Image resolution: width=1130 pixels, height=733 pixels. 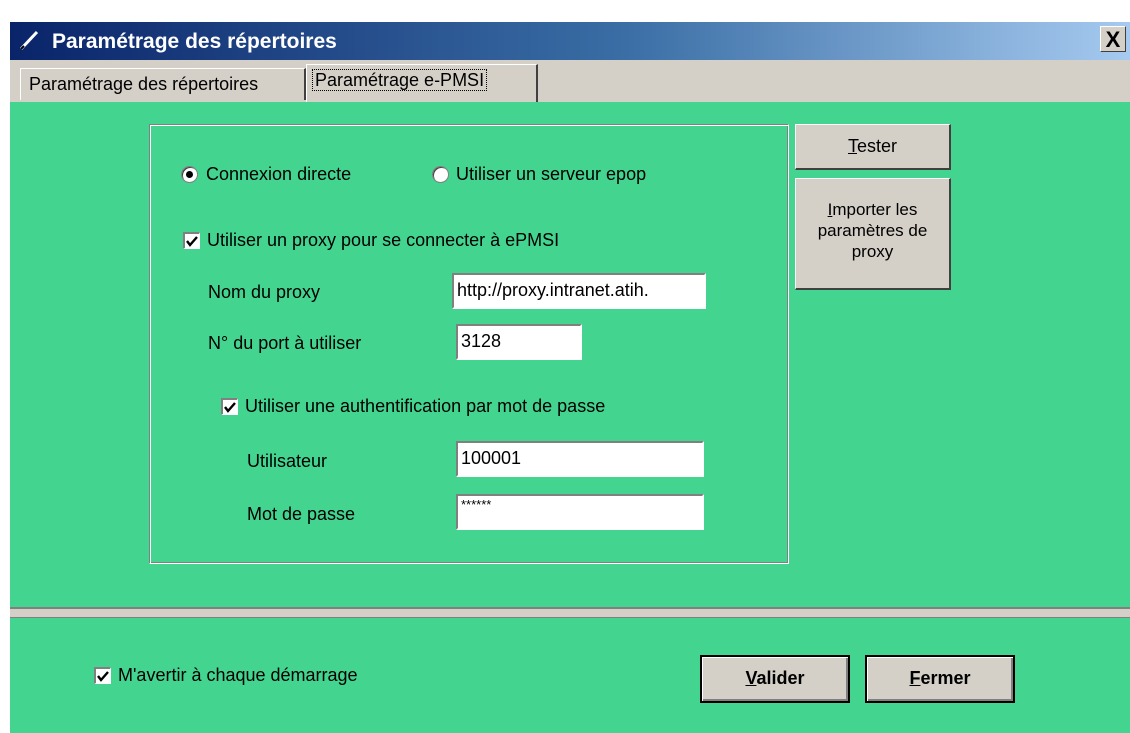 What do you see at coordinates (872, 230) in the screenshot?
I see `import-button-line2: paramètres de` at bounding box center [872, 230].